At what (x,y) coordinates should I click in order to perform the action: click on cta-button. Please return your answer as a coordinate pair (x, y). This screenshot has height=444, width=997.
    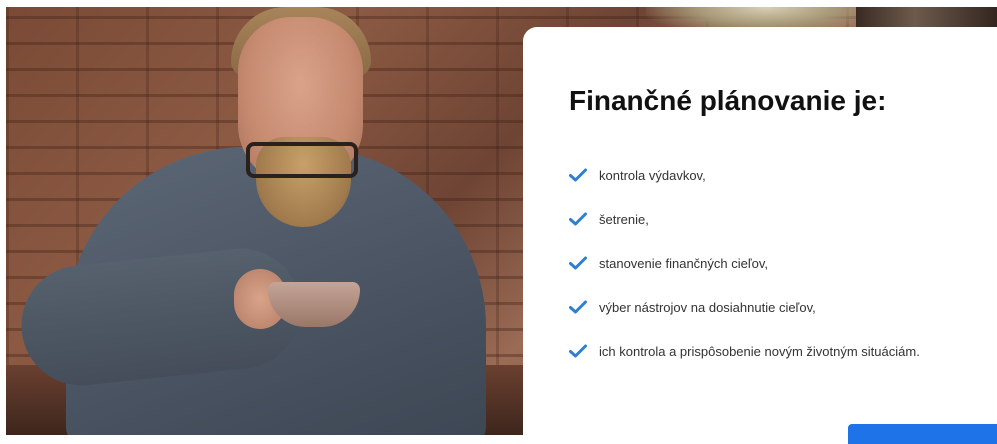
    Looking at the image, I should click on (922, 434).